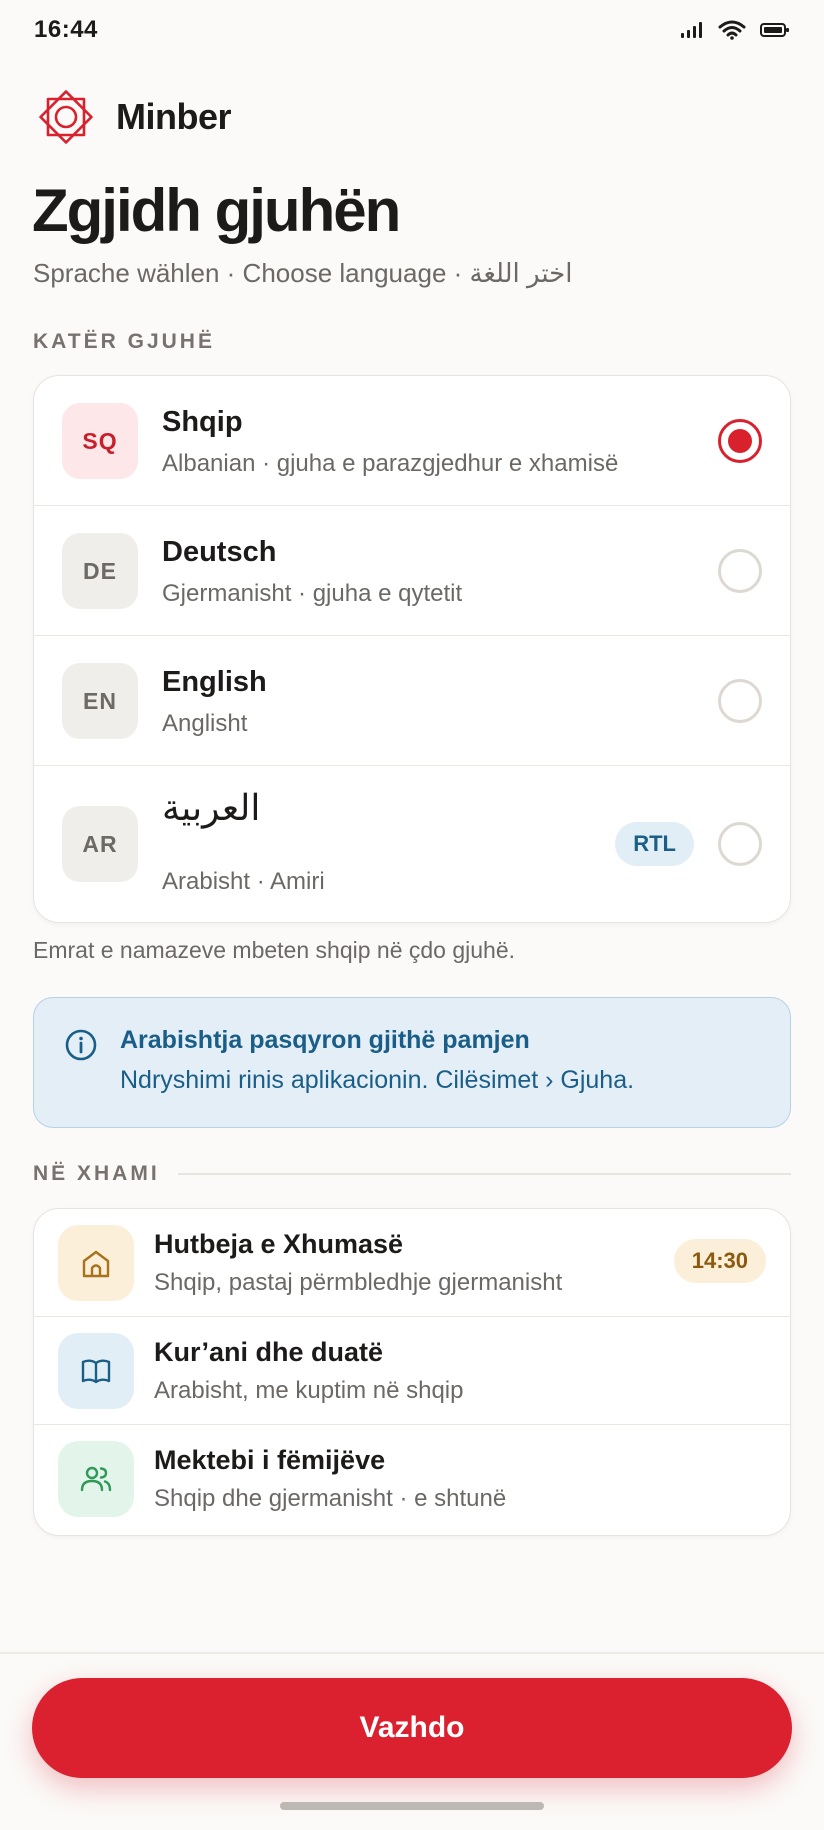 This screenshot has width=824, height=1830. I want to click on language-description: Arabisht · Amiri, so click(243, 881).